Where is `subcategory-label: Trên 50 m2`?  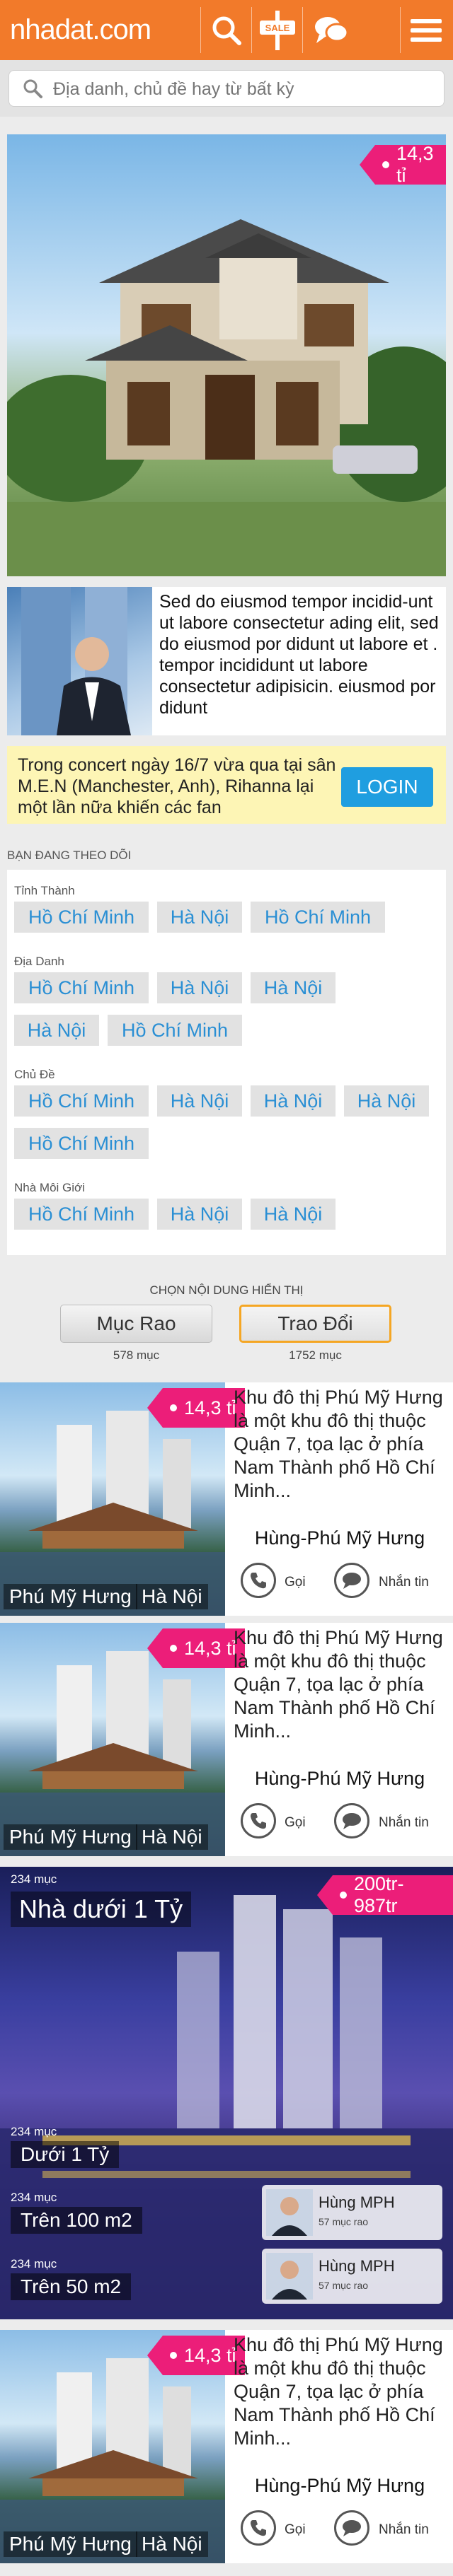 subcategory-label: Trên 50 m2 is located at coordinates (71, 2286).